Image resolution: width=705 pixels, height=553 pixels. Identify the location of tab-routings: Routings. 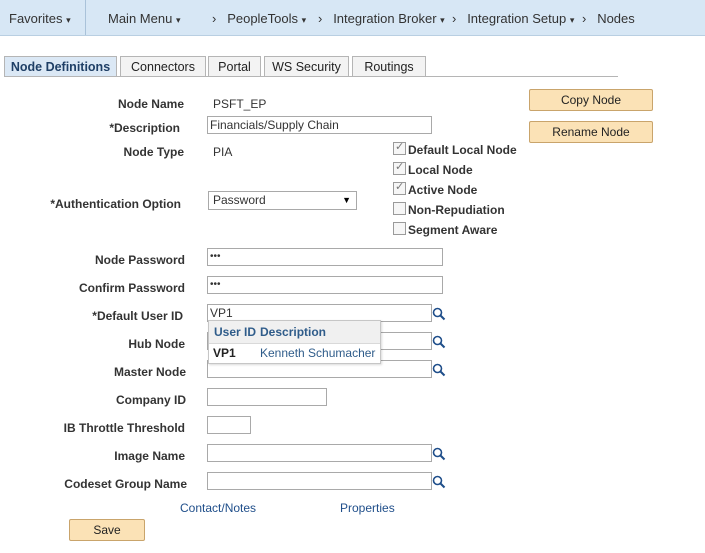
(389, 66).